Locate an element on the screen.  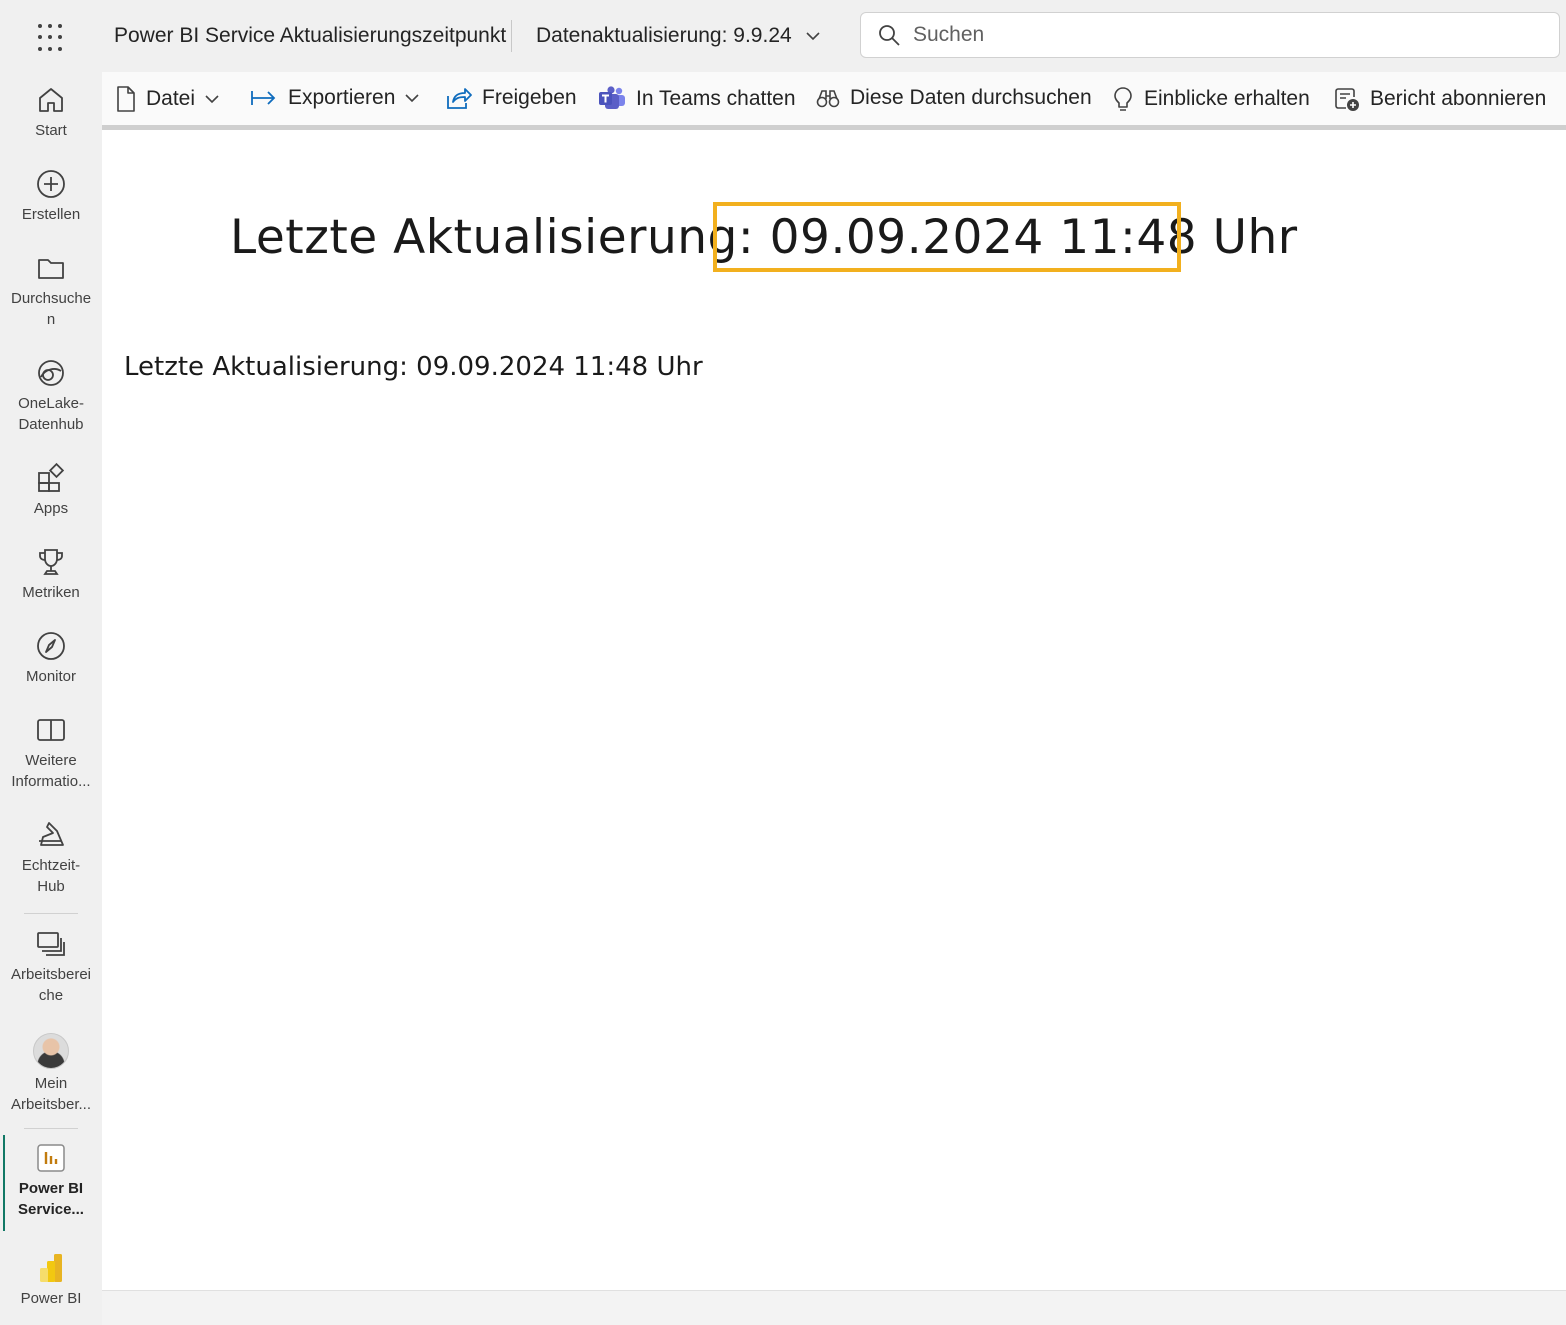
teams-chat-button: In Teams chatten is located at coordinates (697, 99).